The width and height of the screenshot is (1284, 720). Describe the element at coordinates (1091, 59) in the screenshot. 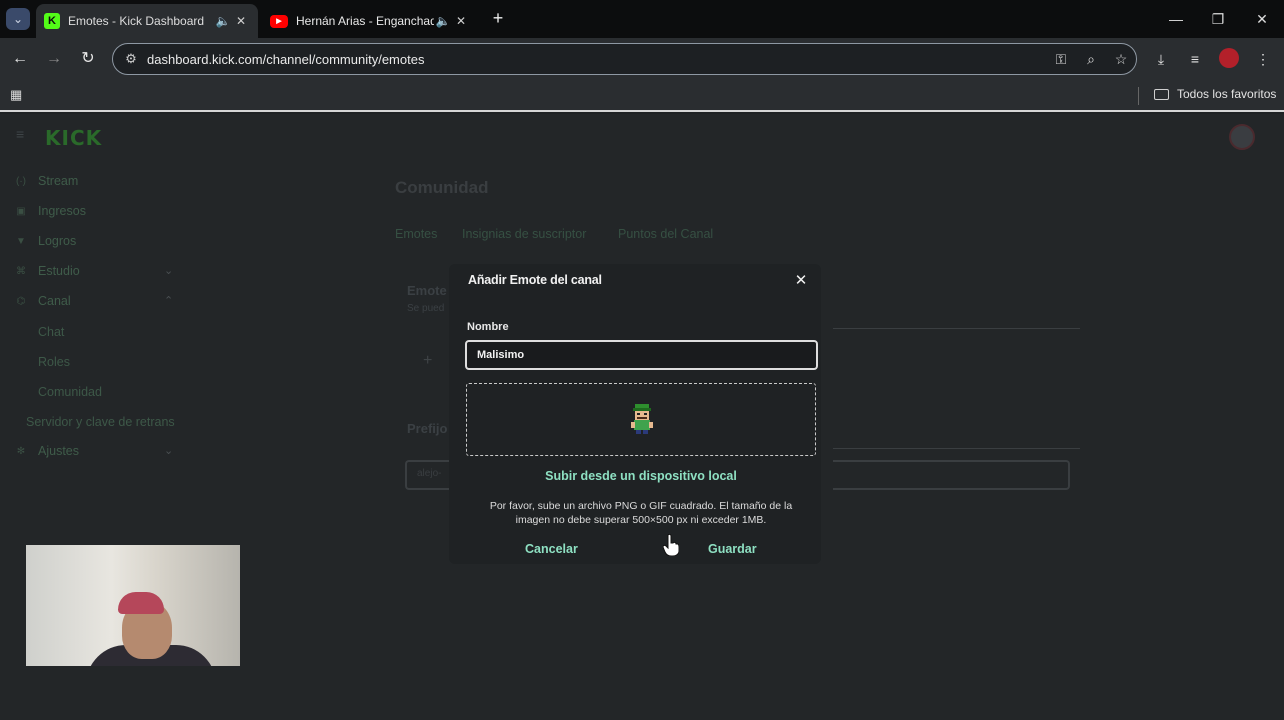

I see `zoom-icon: ⌕` at that location.